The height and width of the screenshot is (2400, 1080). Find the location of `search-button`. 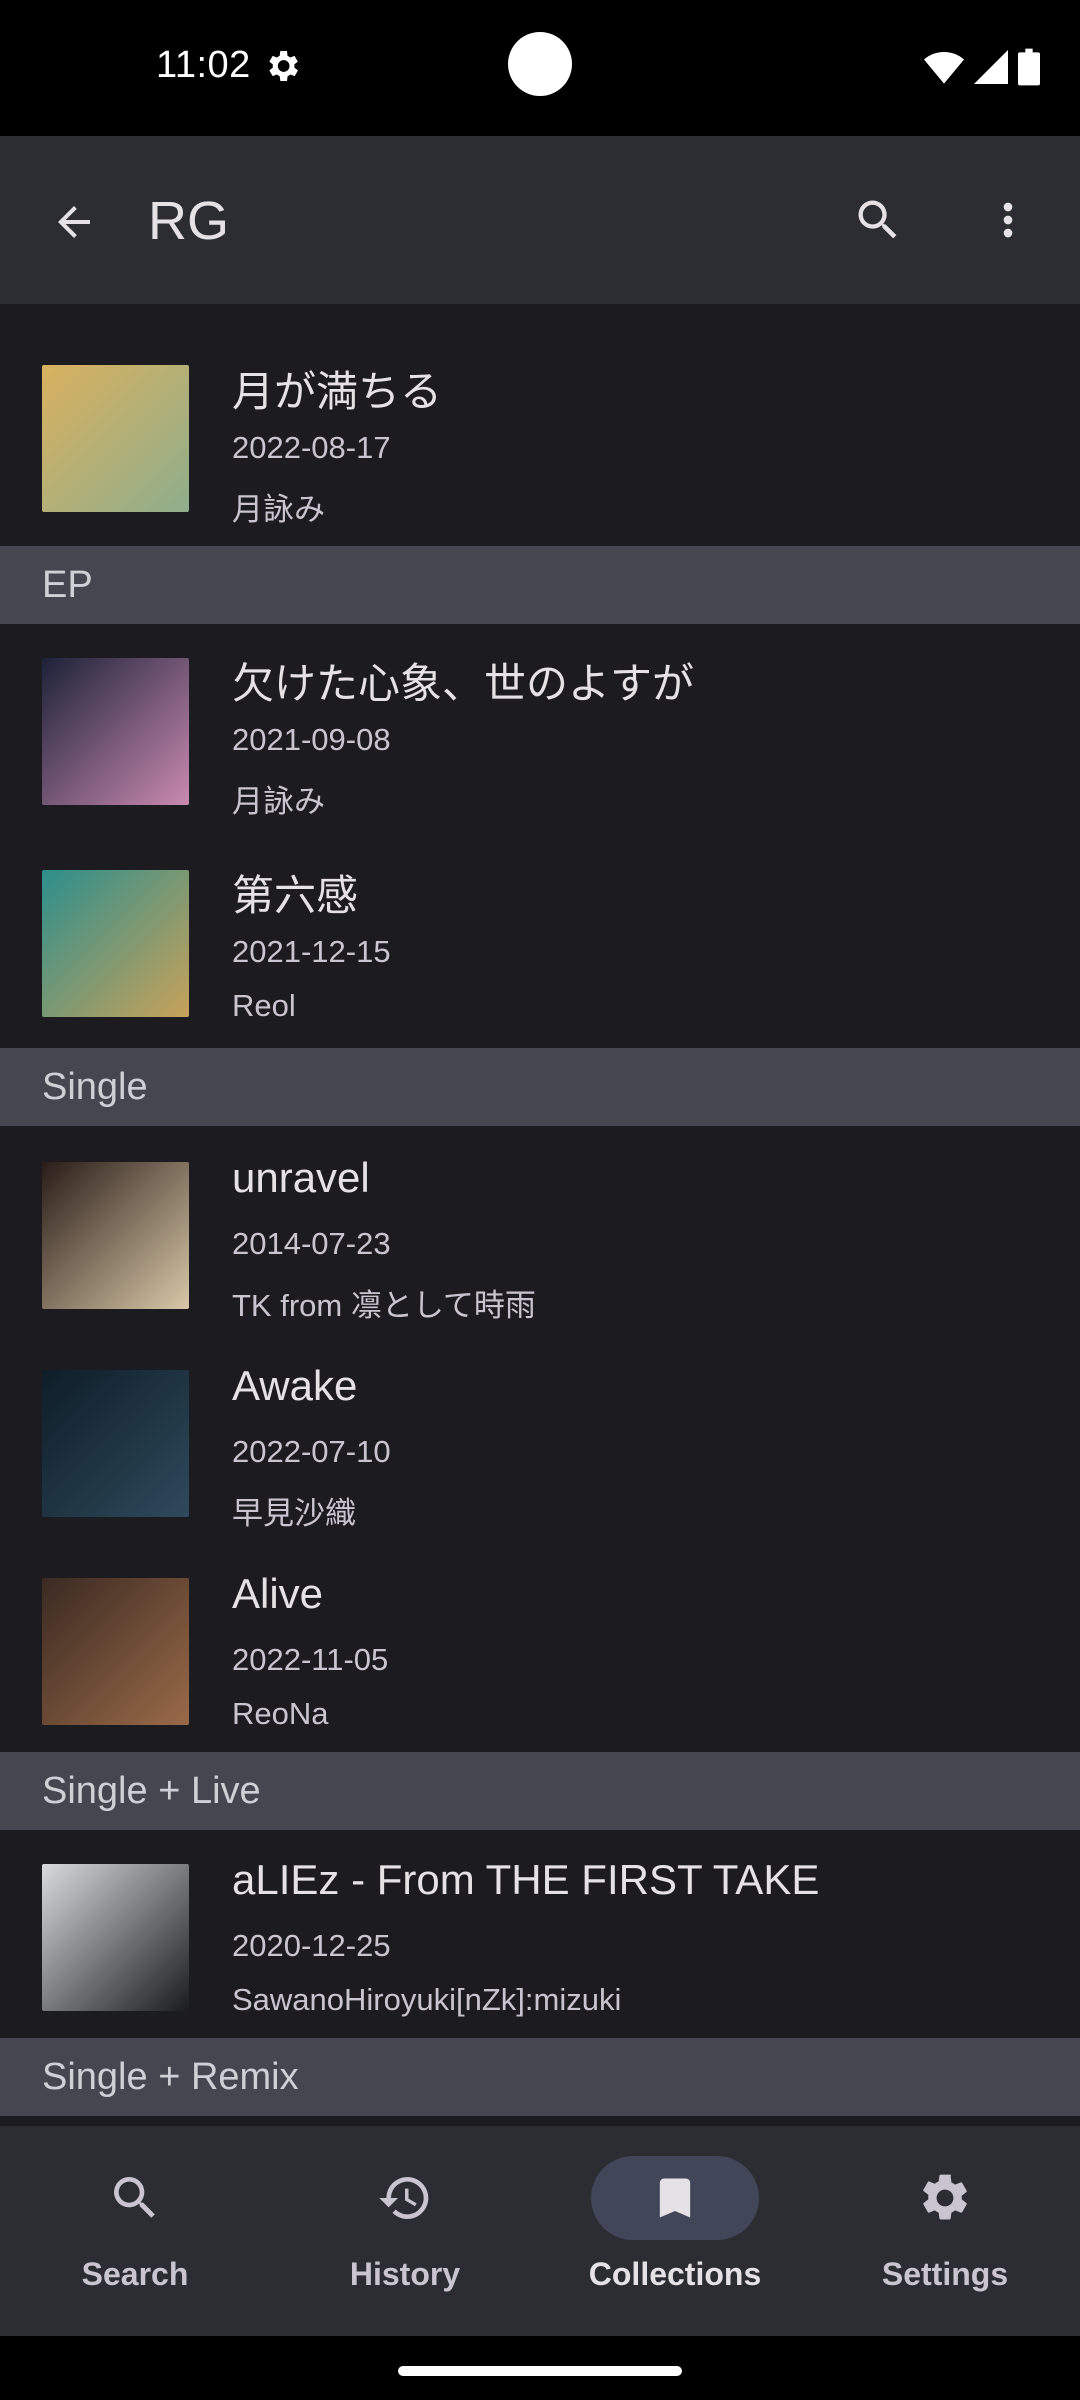

search-button is located at coordinates (878, 220).